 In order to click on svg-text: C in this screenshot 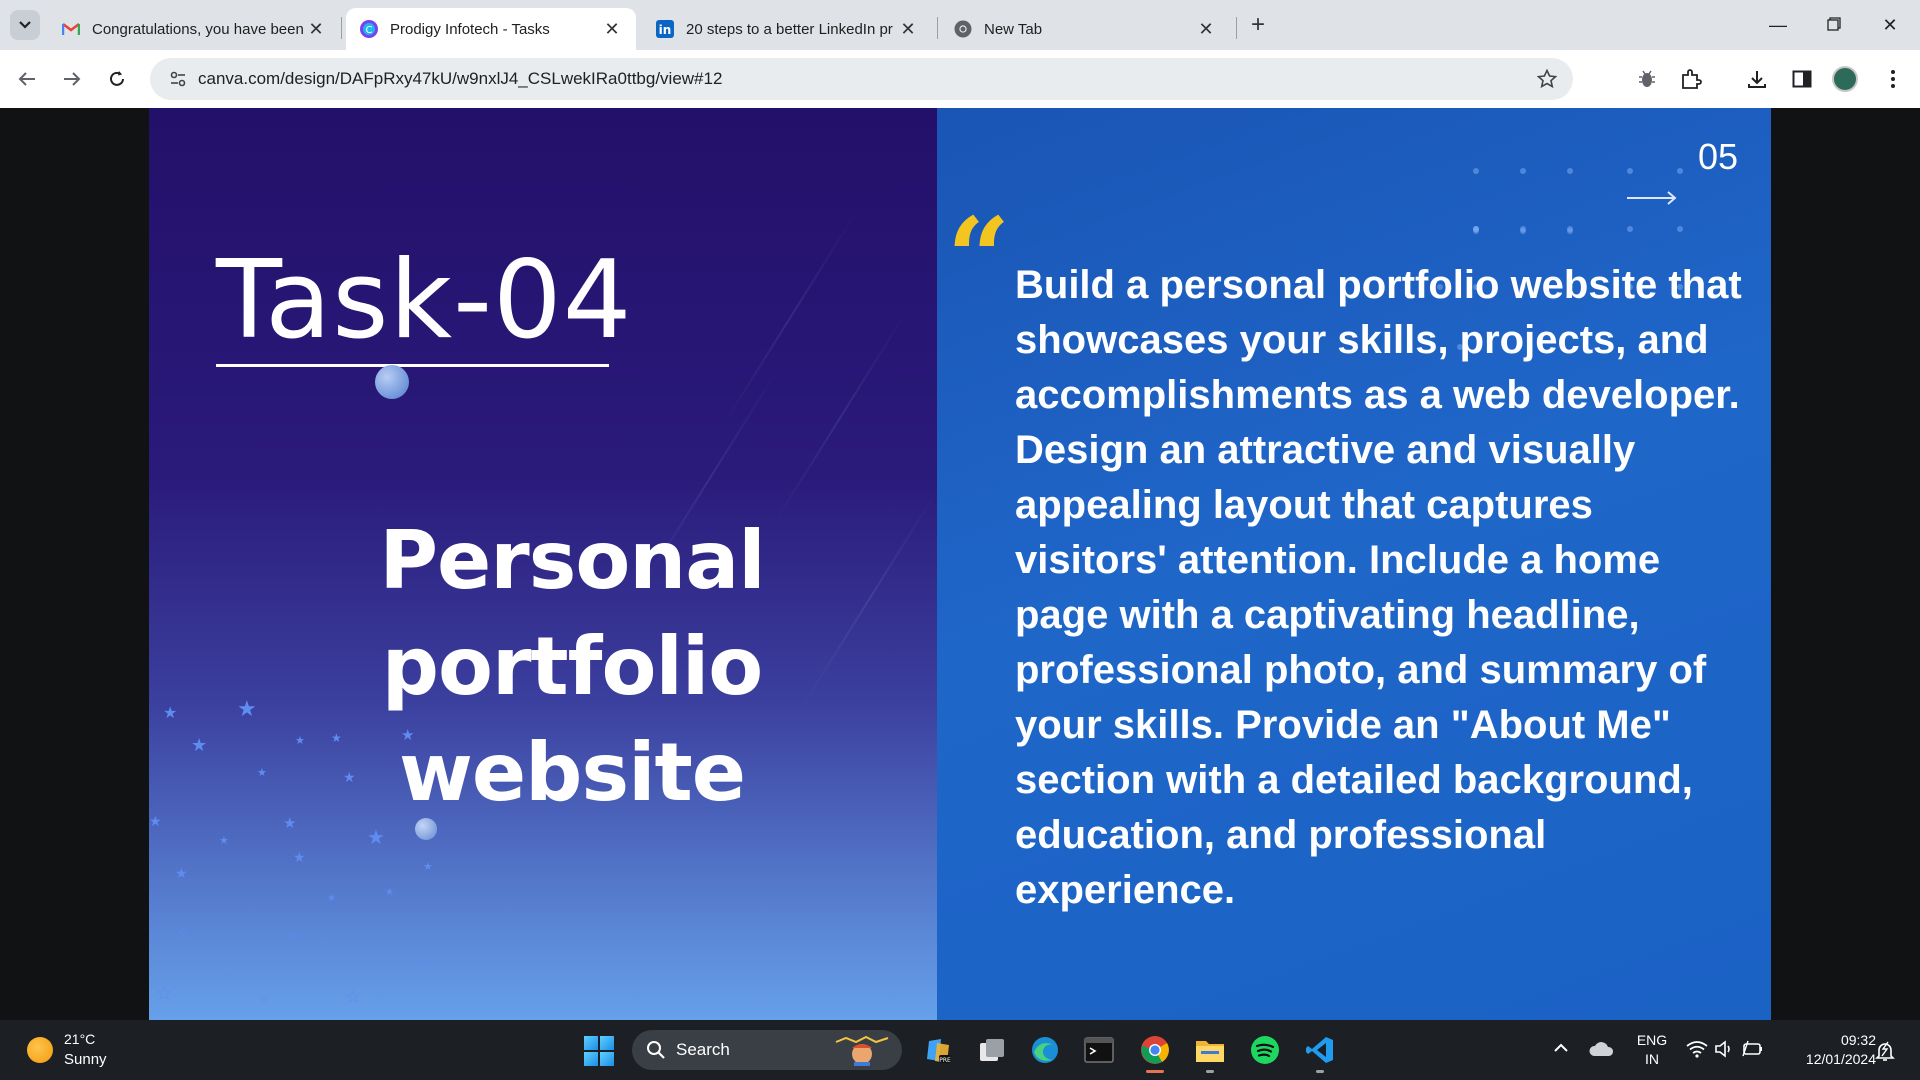, I will do `click(369, 30)`.